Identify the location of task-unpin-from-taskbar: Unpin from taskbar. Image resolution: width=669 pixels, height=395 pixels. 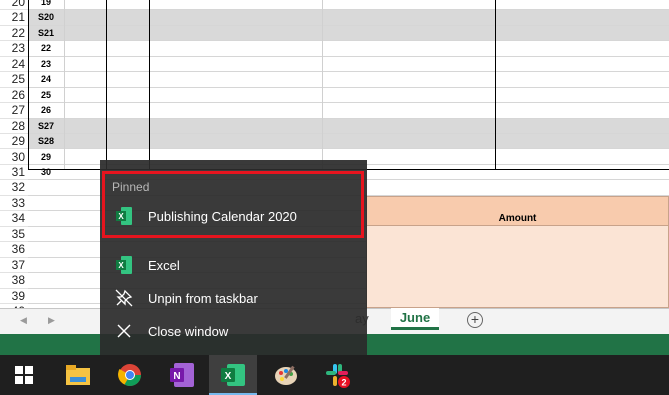
(233, 298).